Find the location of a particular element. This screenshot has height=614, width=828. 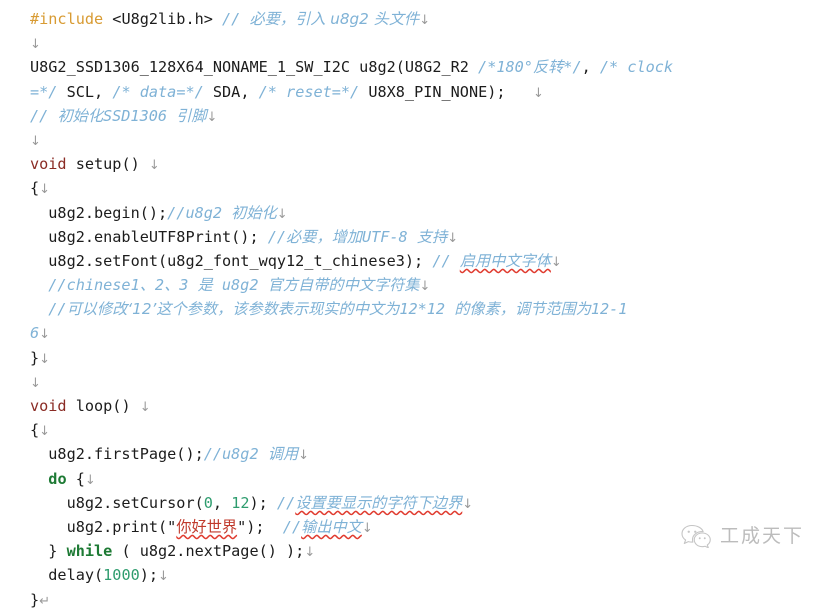

code-token: u8g2.firstPage(); is located at coordinates (117, 454).